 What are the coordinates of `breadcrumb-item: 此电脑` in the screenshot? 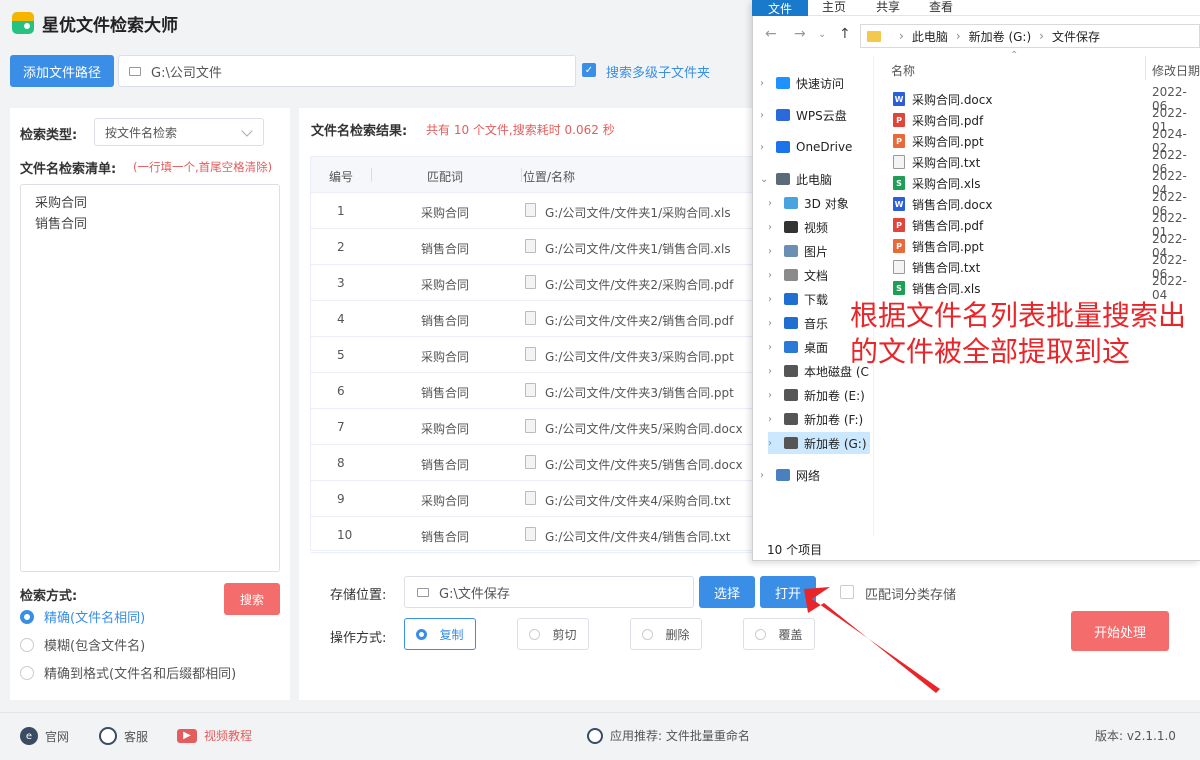 It's located at (930, 36).